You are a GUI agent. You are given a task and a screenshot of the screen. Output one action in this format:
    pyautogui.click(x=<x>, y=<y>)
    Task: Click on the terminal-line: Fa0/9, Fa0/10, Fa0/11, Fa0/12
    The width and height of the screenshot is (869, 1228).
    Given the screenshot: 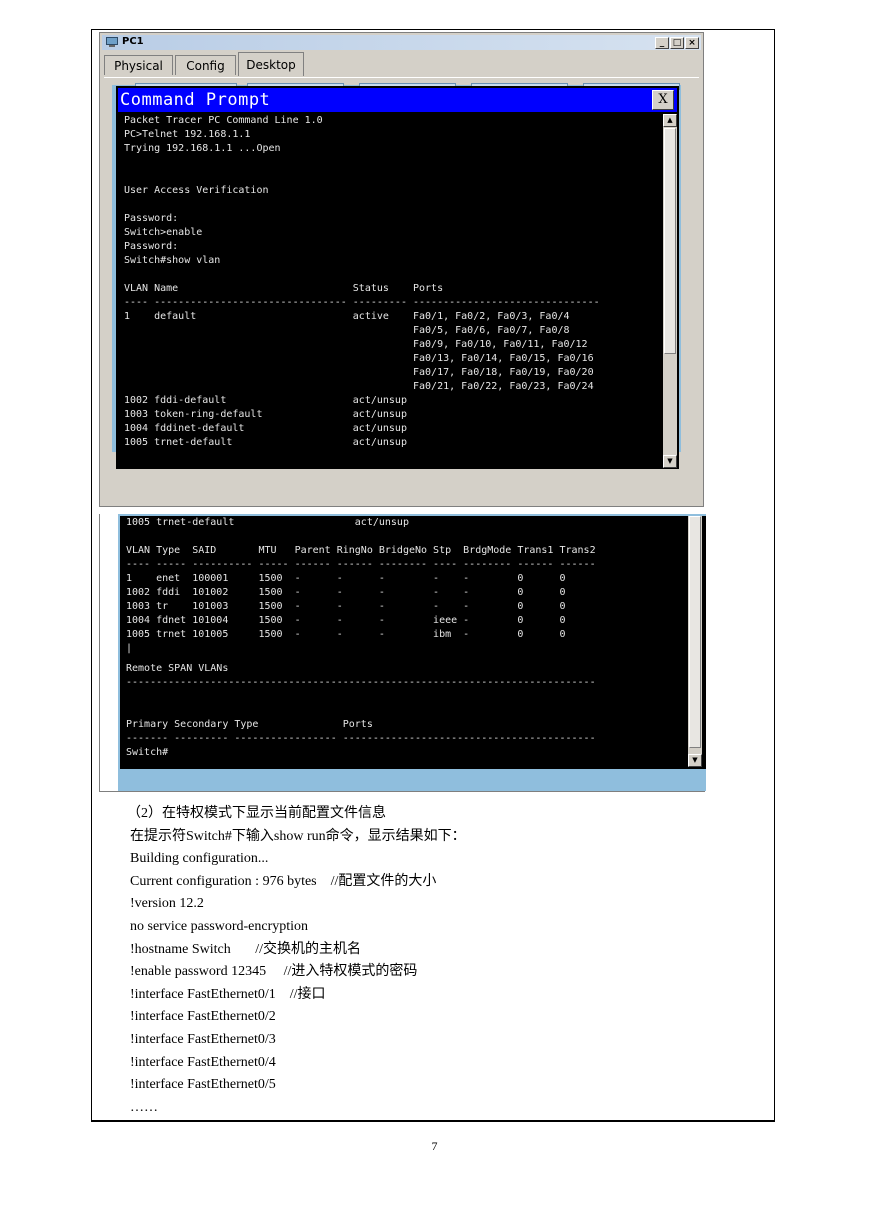 What is the action you would take?
    pyautogui.click(x=356, y=344)
    